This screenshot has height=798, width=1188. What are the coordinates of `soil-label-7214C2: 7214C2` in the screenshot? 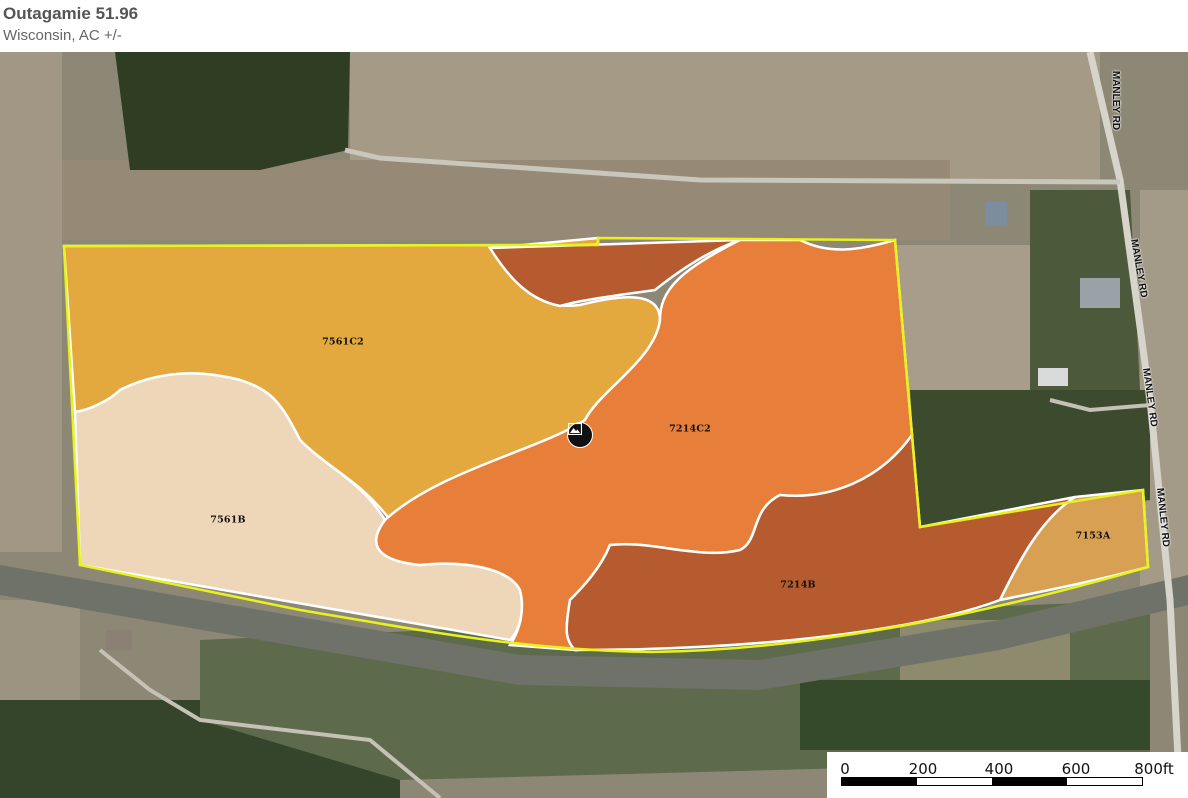 It's located at (690, 429).